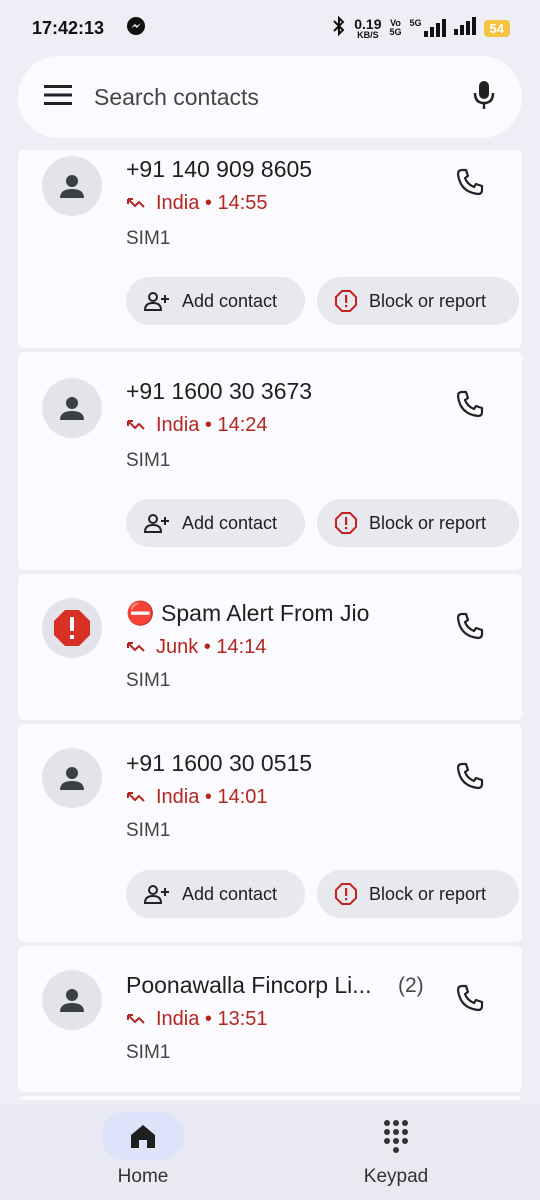  I want to click on nav-keypad-label: Keypad, so click(396, 1176).